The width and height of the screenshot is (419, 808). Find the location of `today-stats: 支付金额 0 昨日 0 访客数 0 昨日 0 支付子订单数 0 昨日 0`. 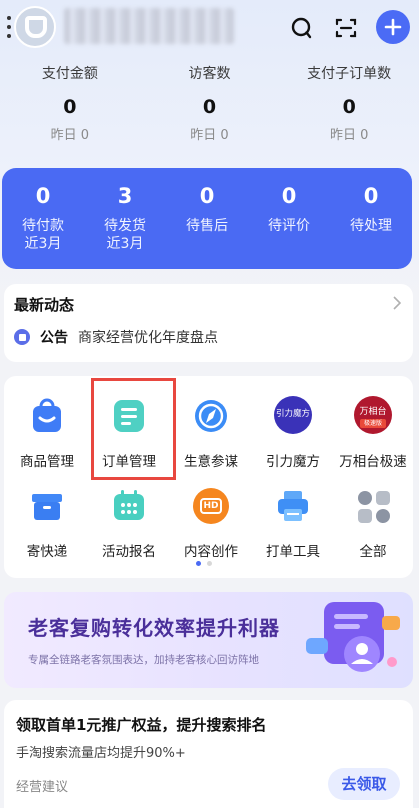

today-stats: 支付金额 0 昨日 0 访客数 0 昨日 0 支付子订单数 0 昨日 0 is located at coordinates (209, 112).